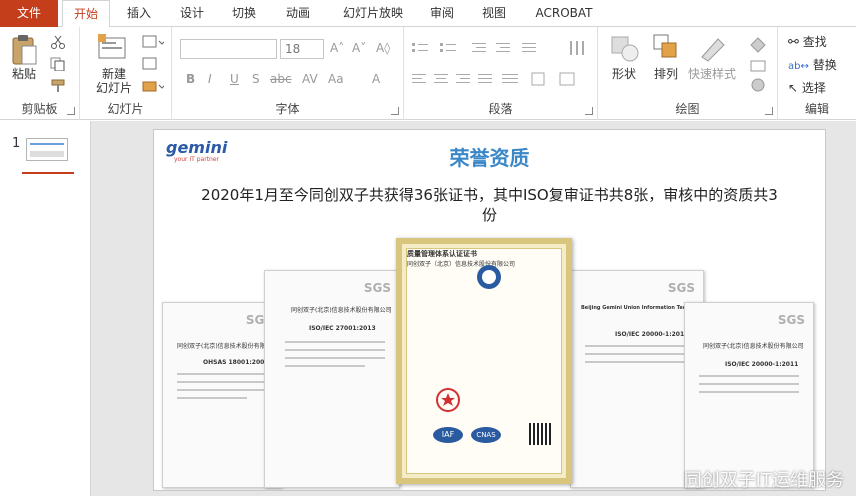 This screenshot has height=496, width=856. What do you see at coordinates (153, 64) in the screenshot?
I see `reset-icon` at bounding box center [153, 64].